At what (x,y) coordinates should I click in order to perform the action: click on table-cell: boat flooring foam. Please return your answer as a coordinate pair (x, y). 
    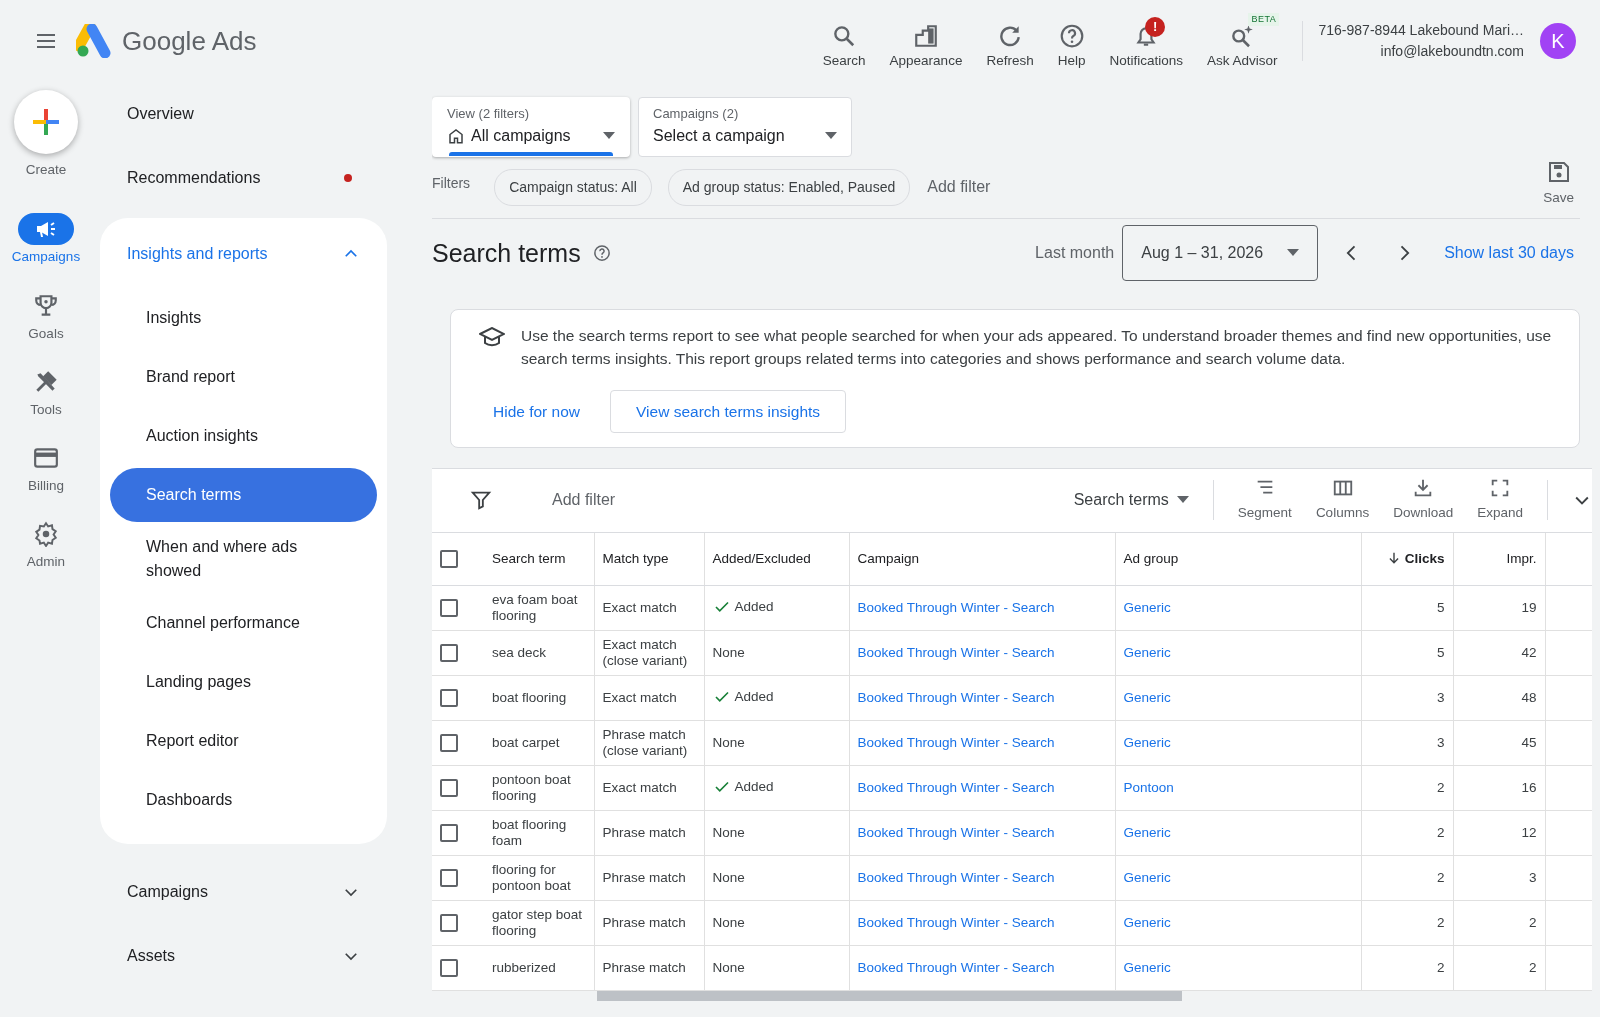
    Looking at the image, I should click on (529, 833).